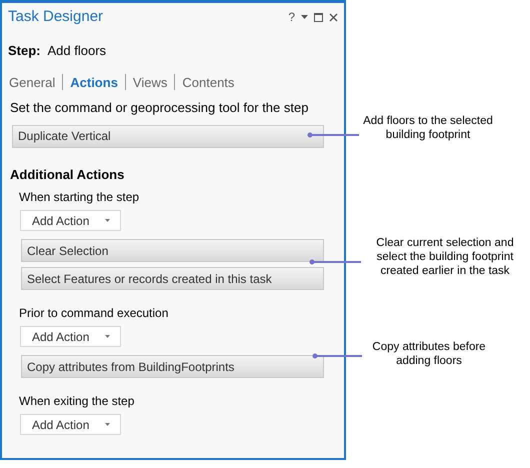 The width and height of the screenshot is (530, 468). What do you see at coordinates (333, 17) in the screenshot?
I see `close-icon` at bounding box center [333, 17].